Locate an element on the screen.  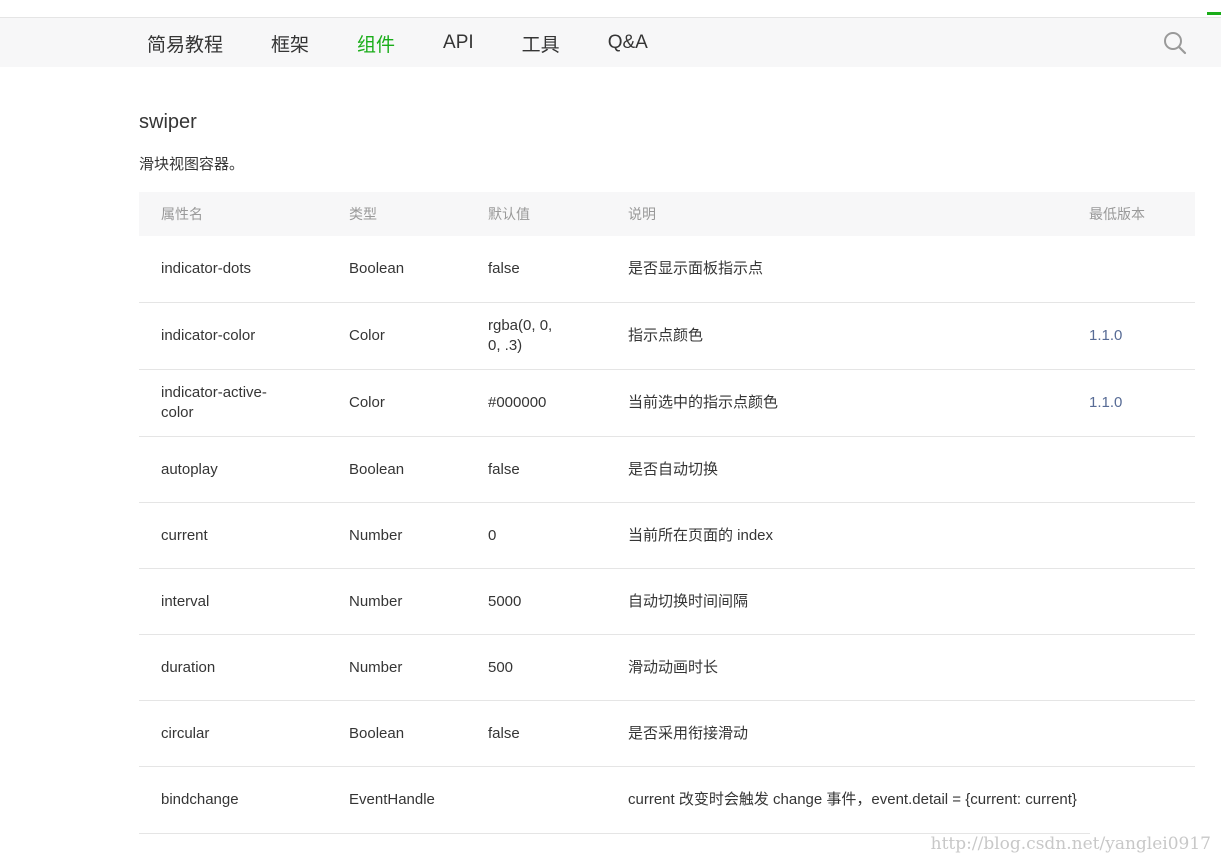
cell-name: current is located at coordinates (184, 535).